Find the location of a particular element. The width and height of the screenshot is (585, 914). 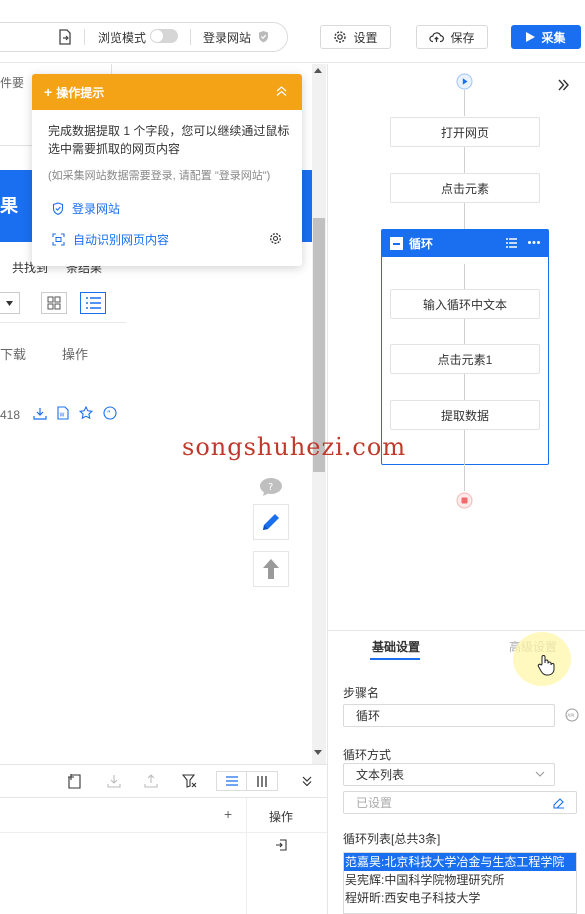

quote-icon: ” is located at coordinates (110, 413).